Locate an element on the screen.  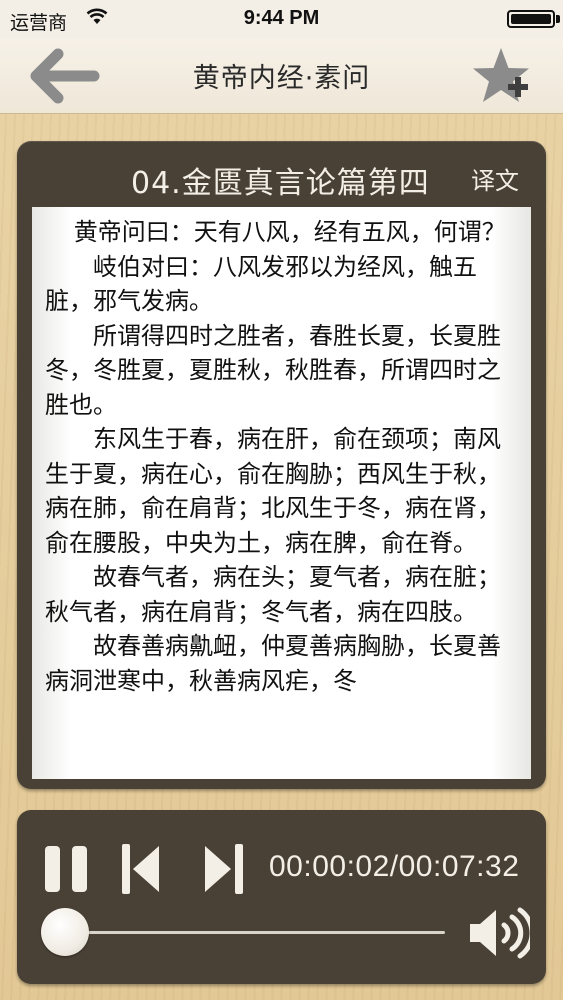
battery-icon is located at coordinates (531, 19).